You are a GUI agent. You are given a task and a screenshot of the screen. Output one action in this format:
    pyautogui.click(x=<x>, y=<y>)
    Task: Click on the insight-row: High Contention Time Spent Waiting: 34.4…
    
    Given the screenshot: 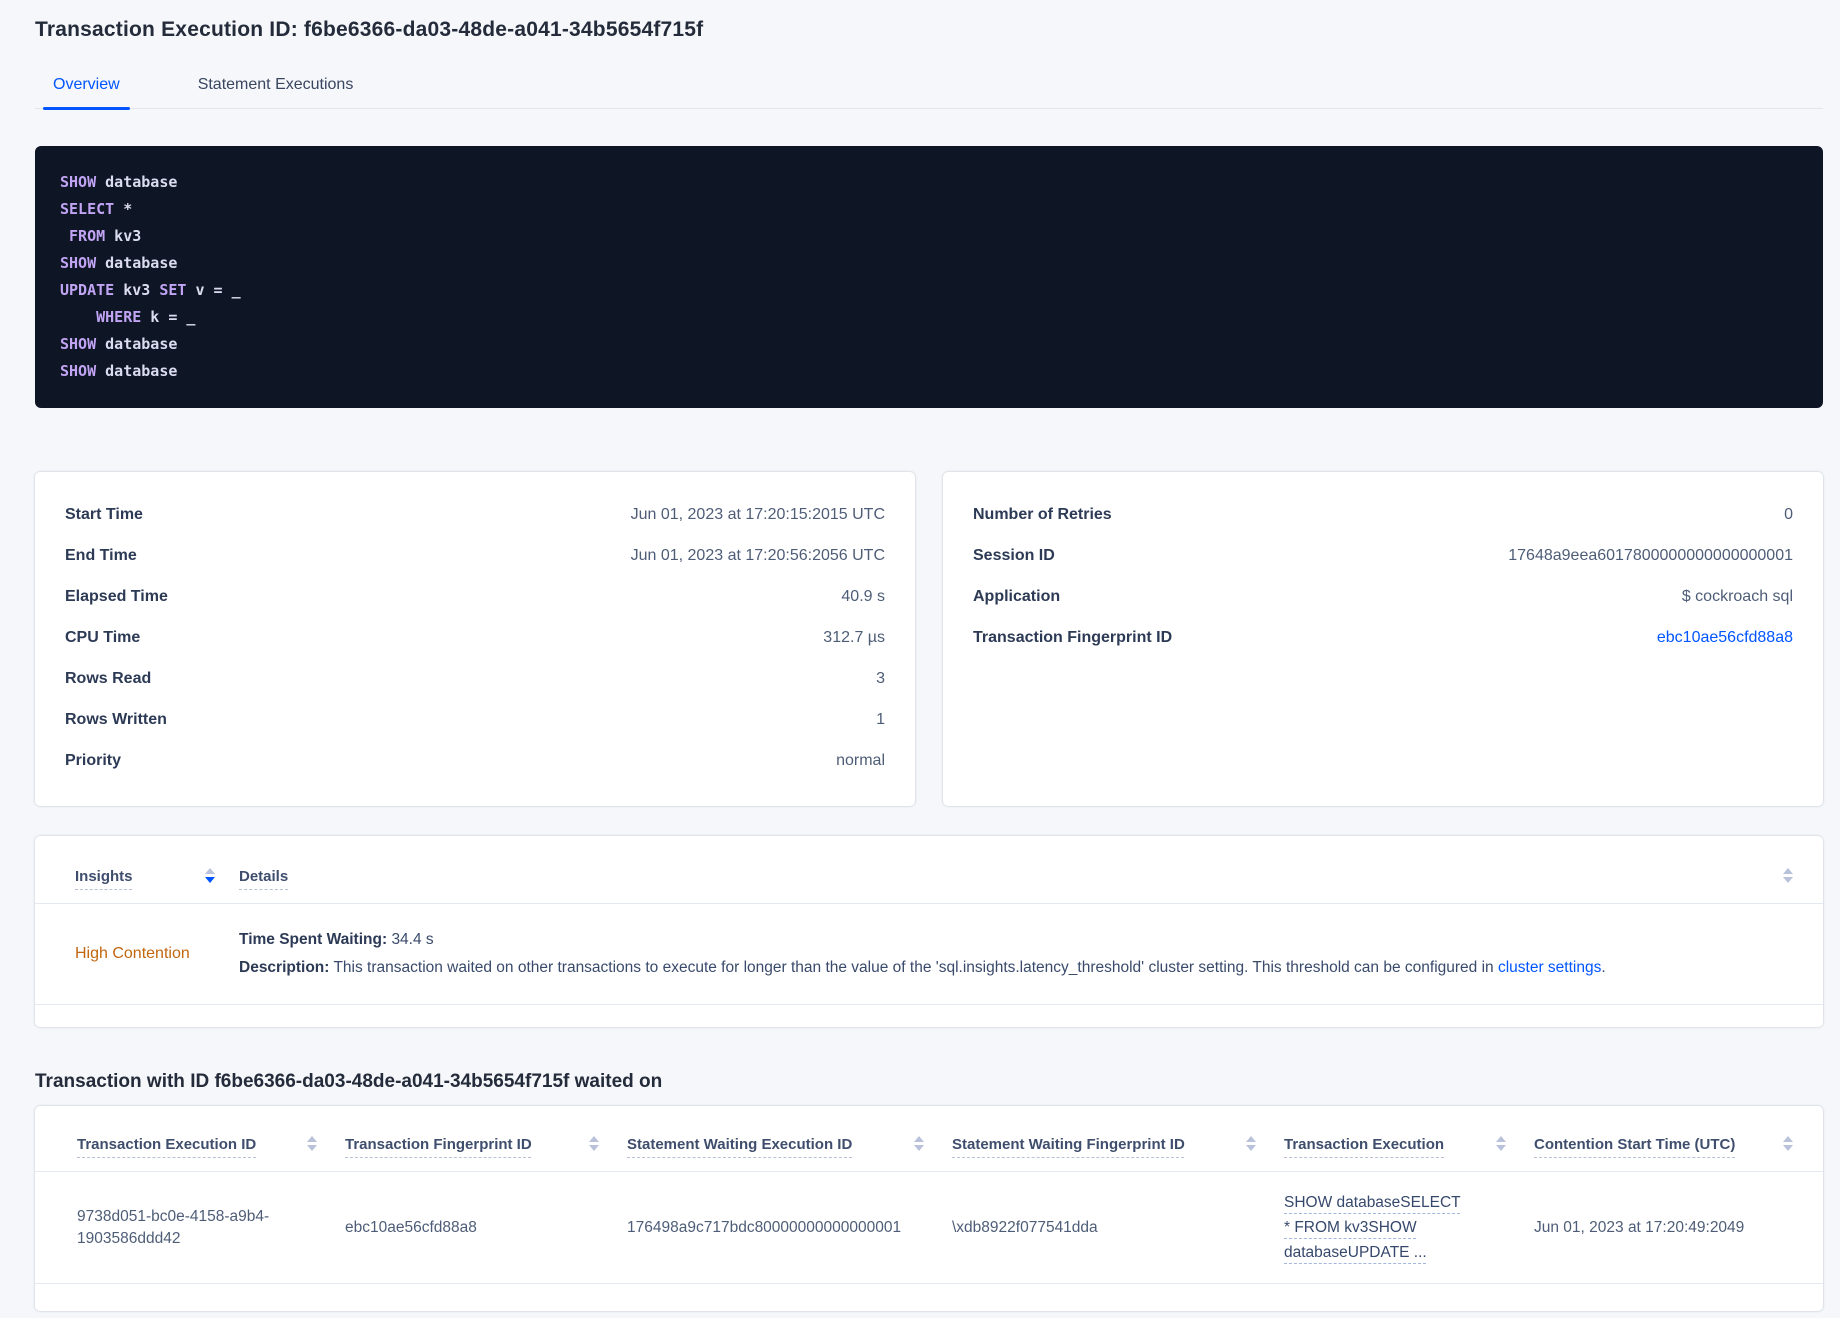 What is the action you would take?
    pyautogui.click(x=929, y=954)
    